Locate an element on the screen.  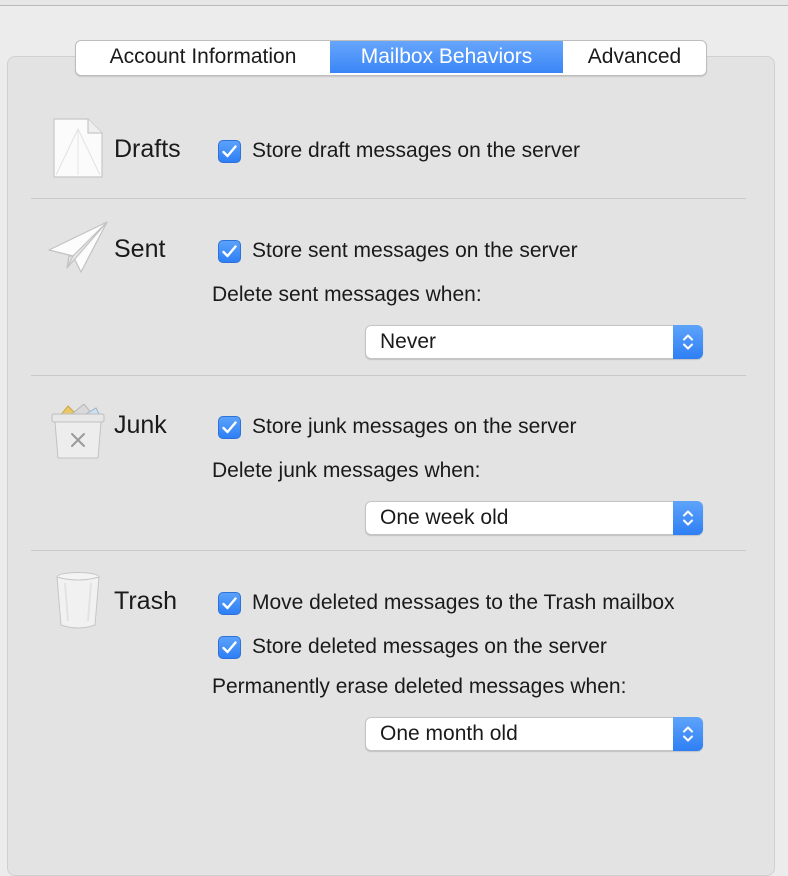
store-sent-label: Store sent messages on the server is located at coordinates (415, 250).